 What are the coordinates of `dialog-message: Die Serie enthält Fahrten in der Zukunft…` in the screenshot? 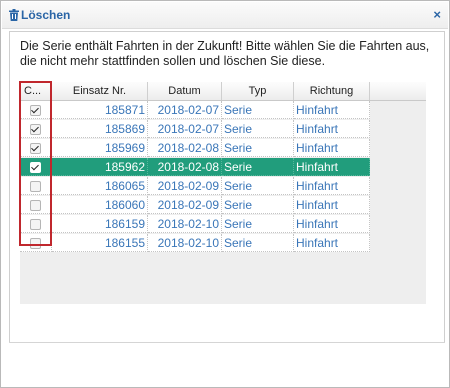 It's located at (225, 53).